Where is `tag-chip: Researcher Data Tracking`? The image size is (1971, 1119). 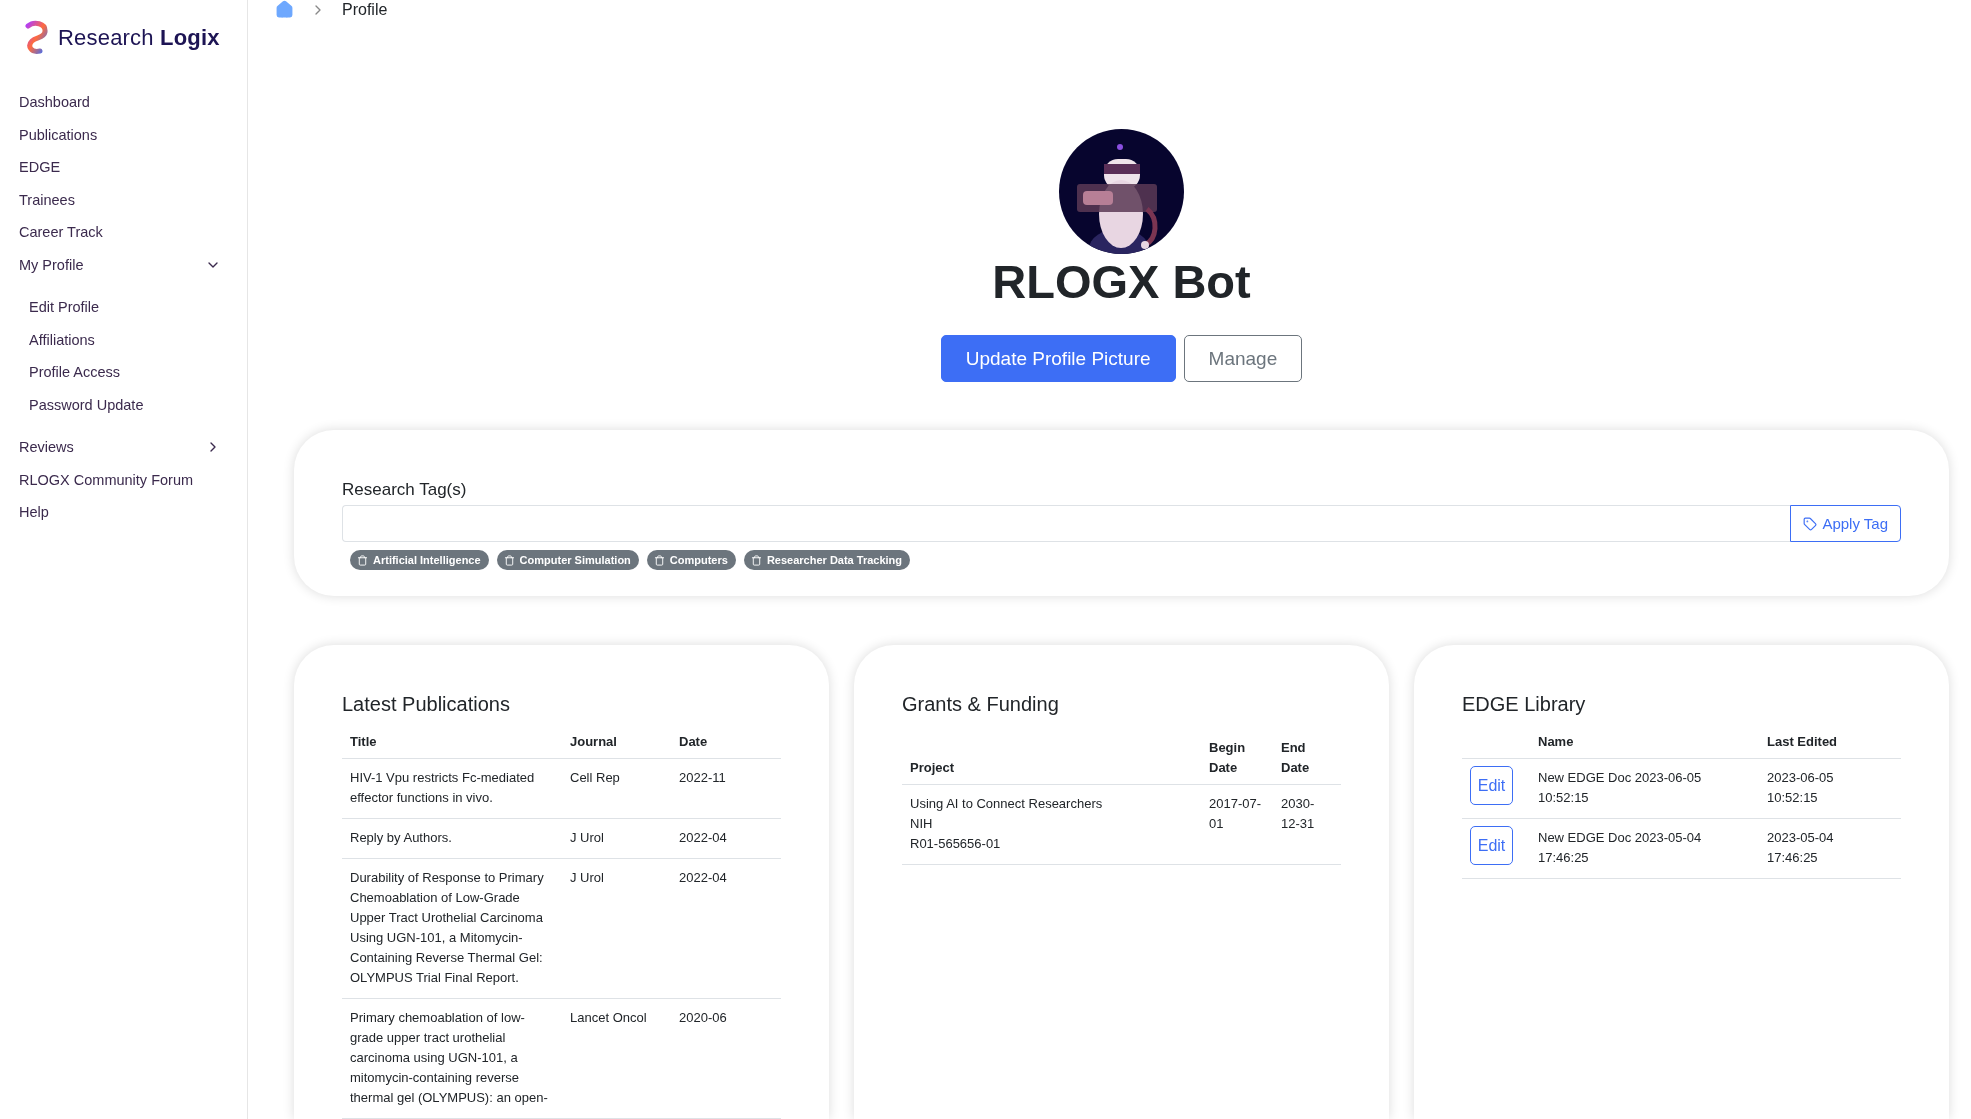
tag-chip: Researcher Data Tracking is located at coordinates (827, 560).